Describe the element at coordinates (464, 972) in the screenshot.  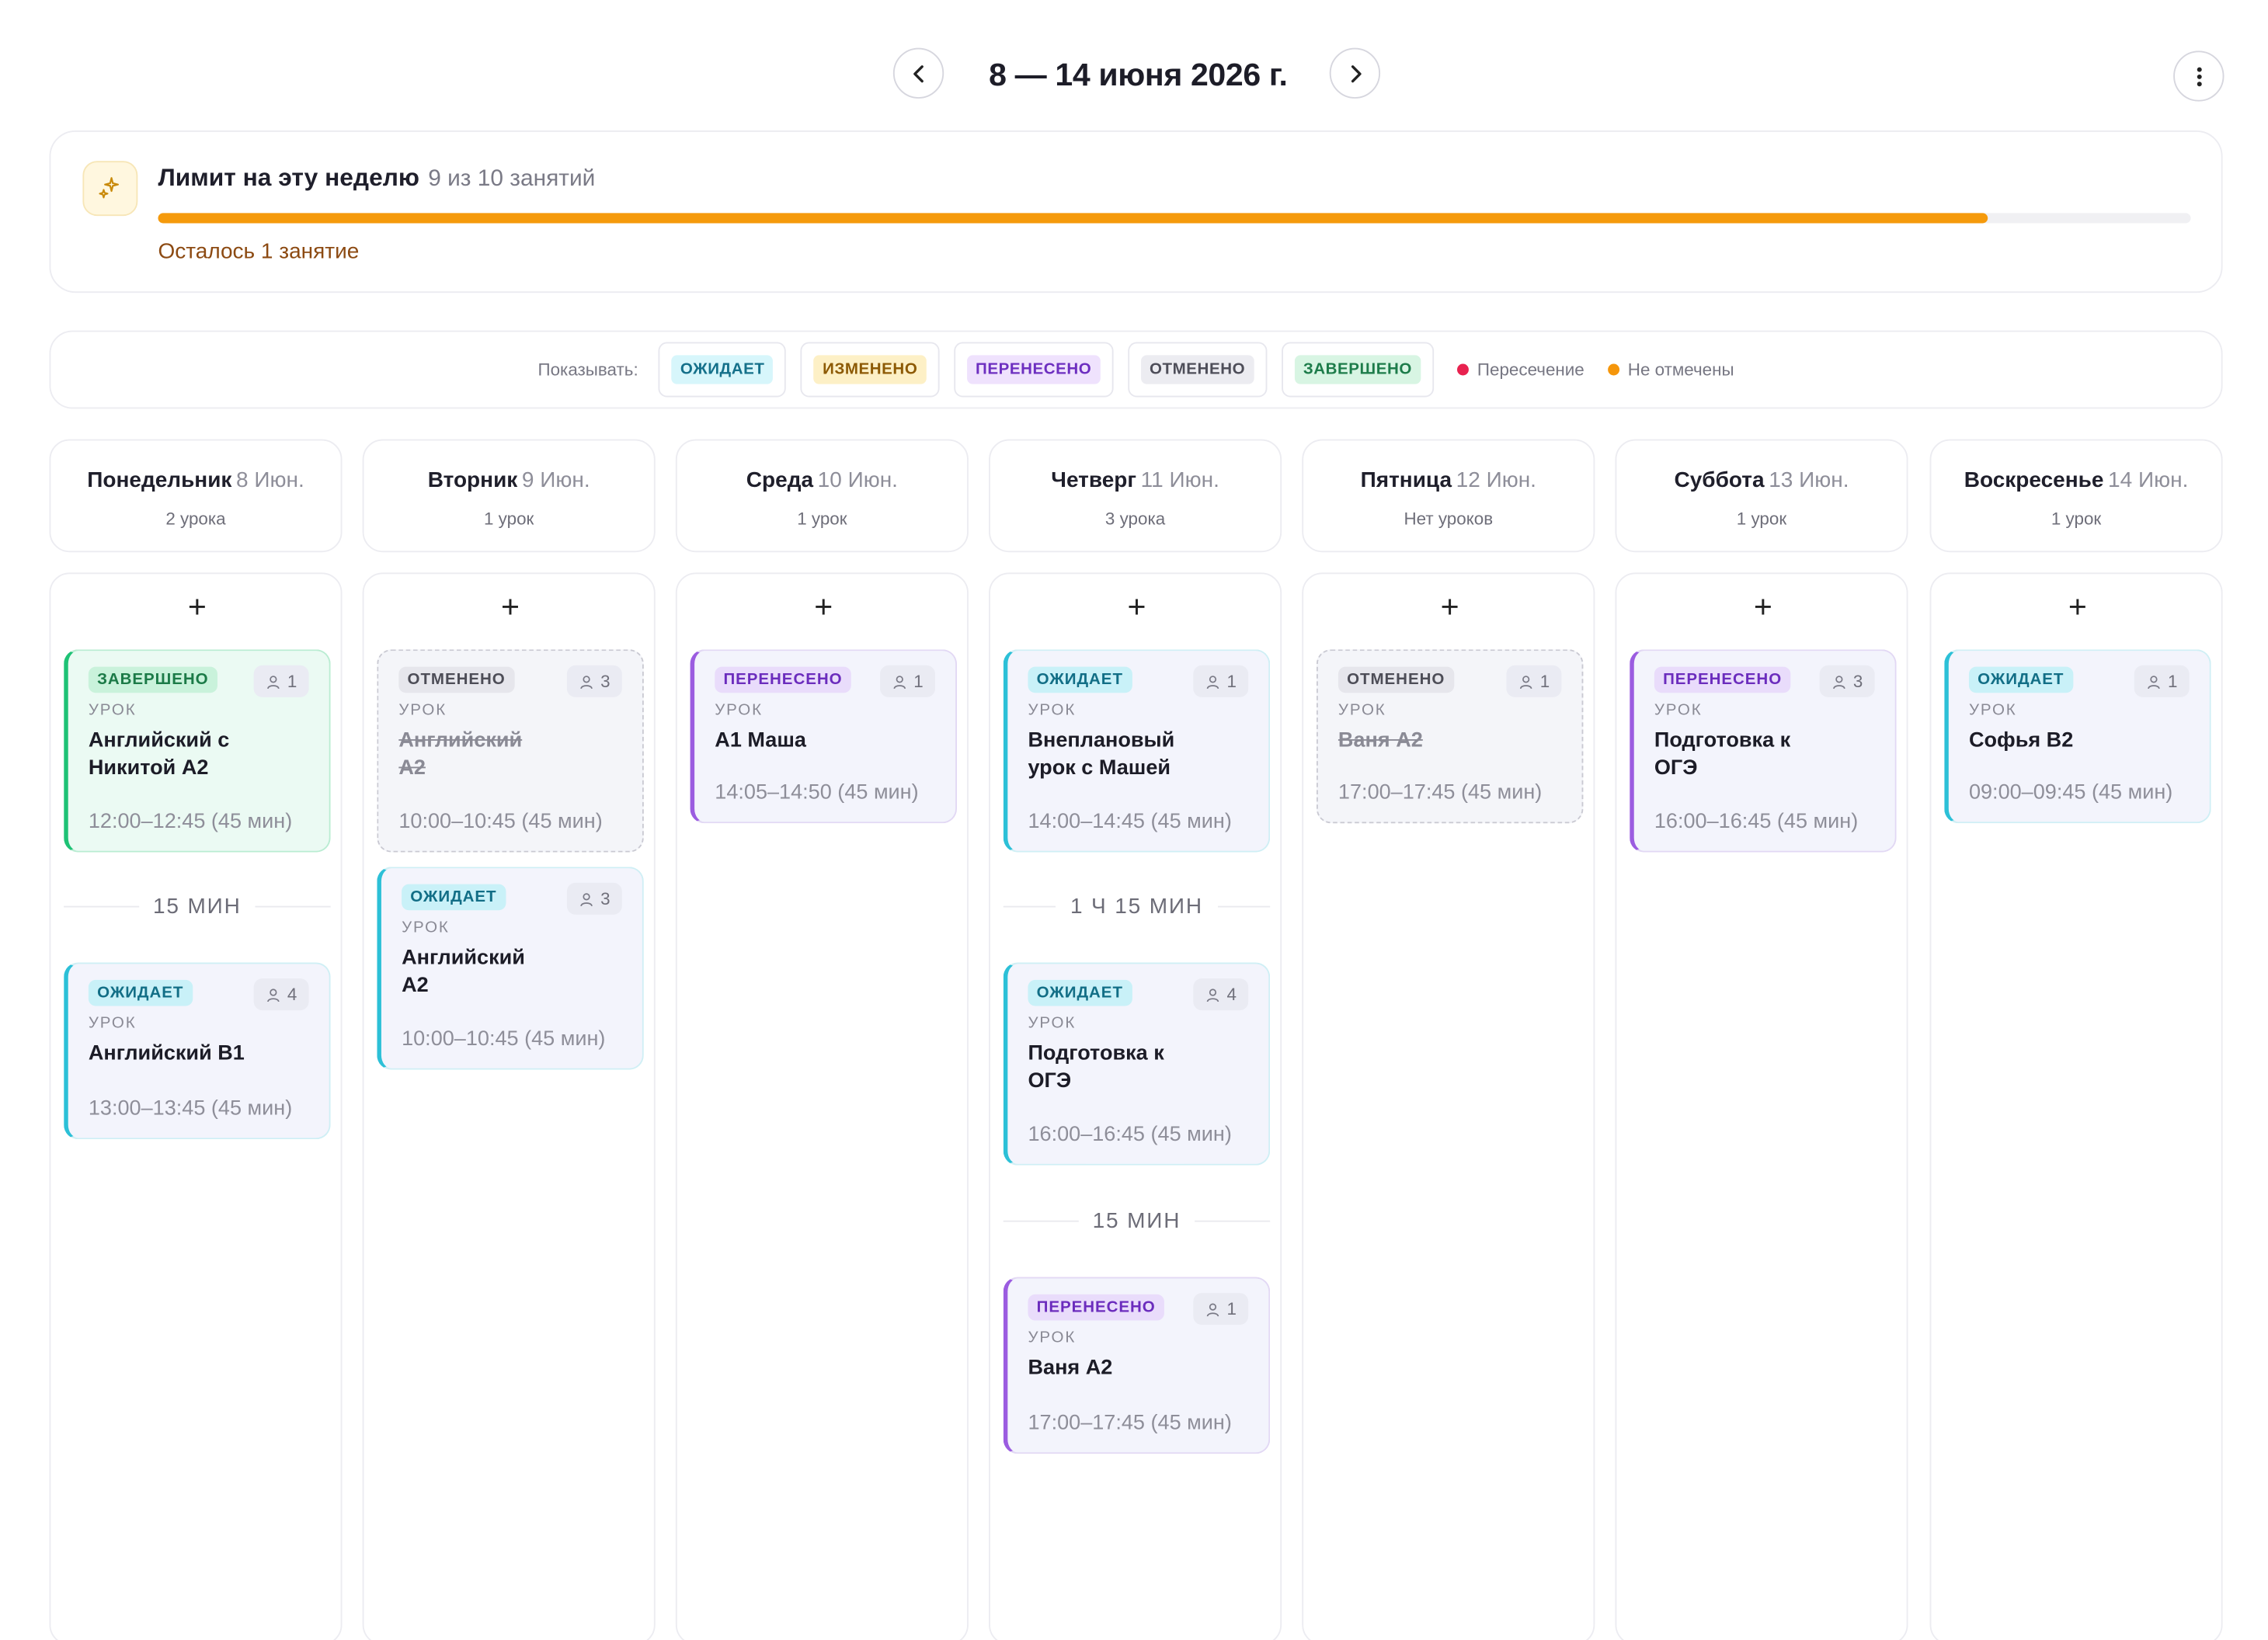
I see `lesson-title: Английский А2` at that location.